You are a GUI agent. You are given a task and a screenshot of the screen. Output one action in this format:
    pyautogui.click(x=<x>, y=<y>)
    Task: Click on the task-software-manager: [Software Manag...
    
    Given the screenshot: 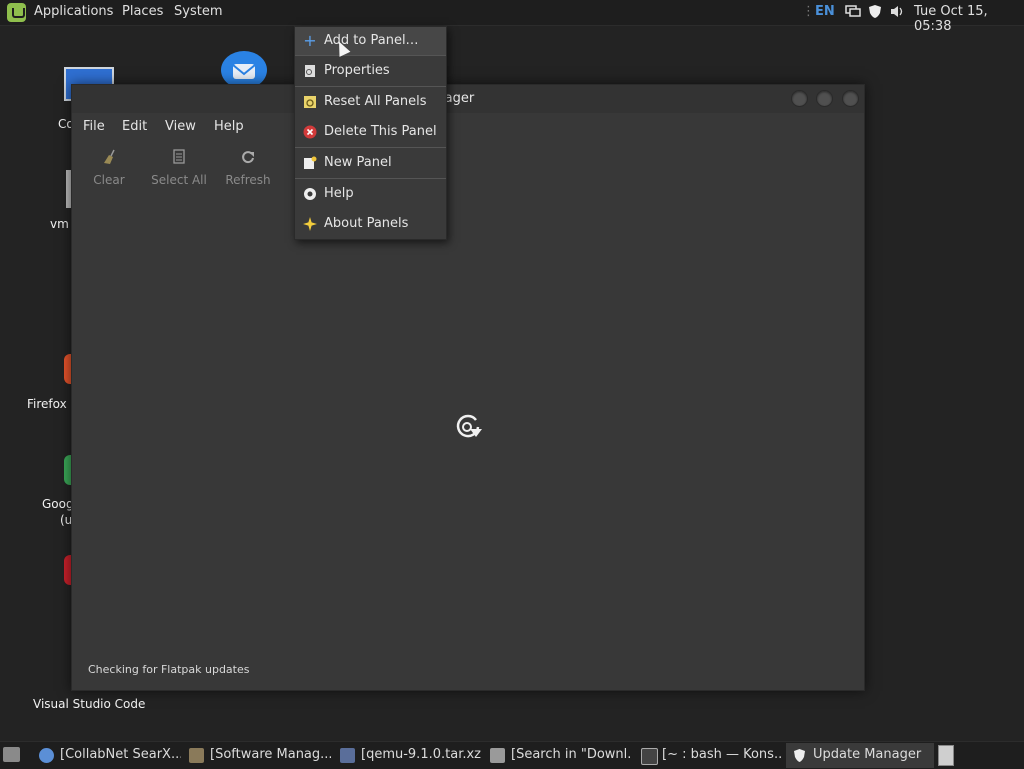 What is the action you would take?
    pyautogui.click(x=257, y=755)
    